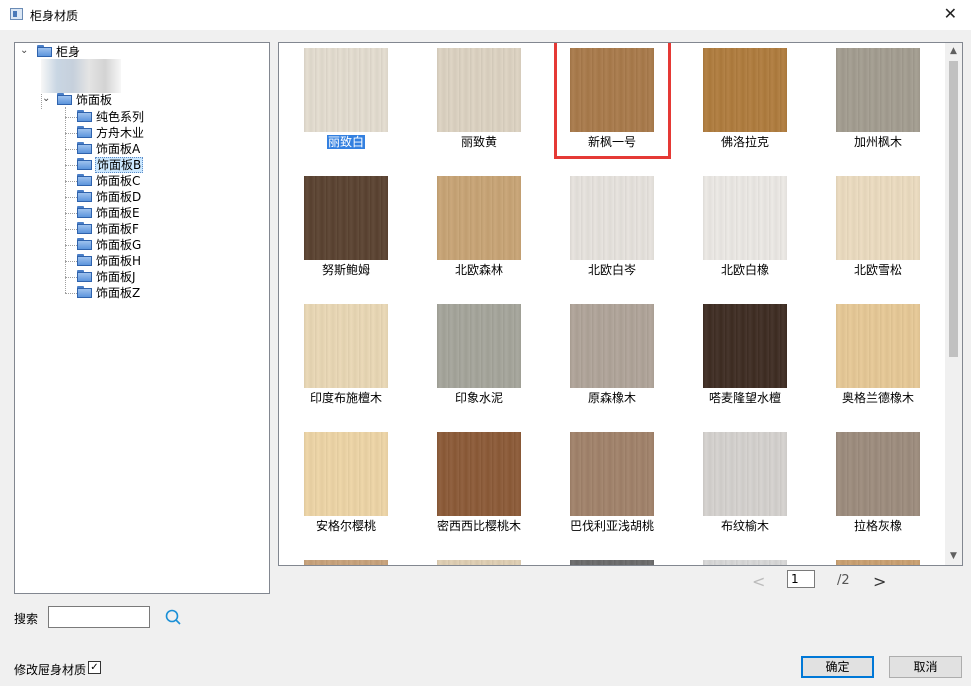  Describe the element at coordinates (119, 261) in the screenshot. I see `tree-item-label: 饰面板H` at that location.